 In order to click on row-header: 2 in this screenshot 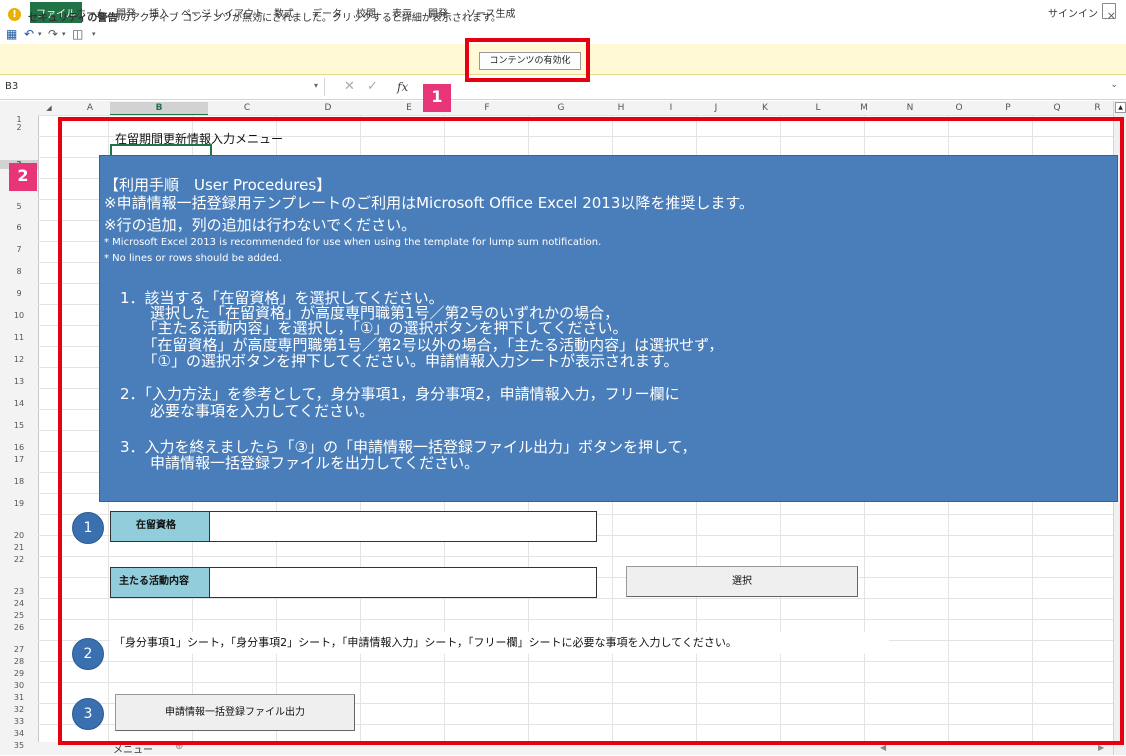, I will do `click(19, 127)`.